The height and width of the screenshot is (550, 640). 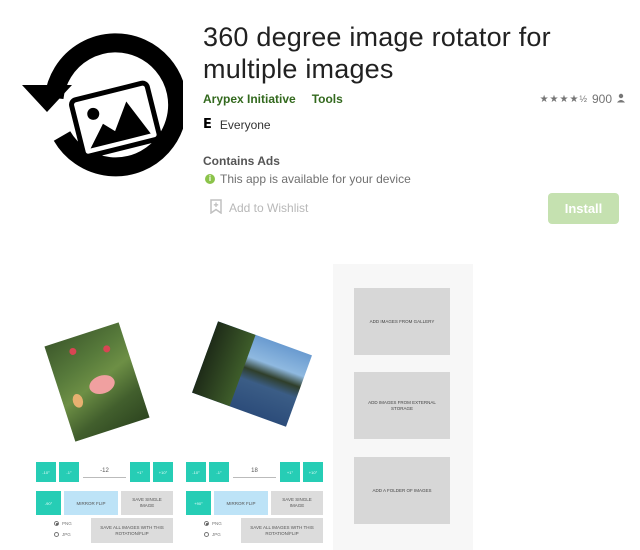 I want to click on rating-summary: ★★★★½ 900, so click(x=583, y=99).